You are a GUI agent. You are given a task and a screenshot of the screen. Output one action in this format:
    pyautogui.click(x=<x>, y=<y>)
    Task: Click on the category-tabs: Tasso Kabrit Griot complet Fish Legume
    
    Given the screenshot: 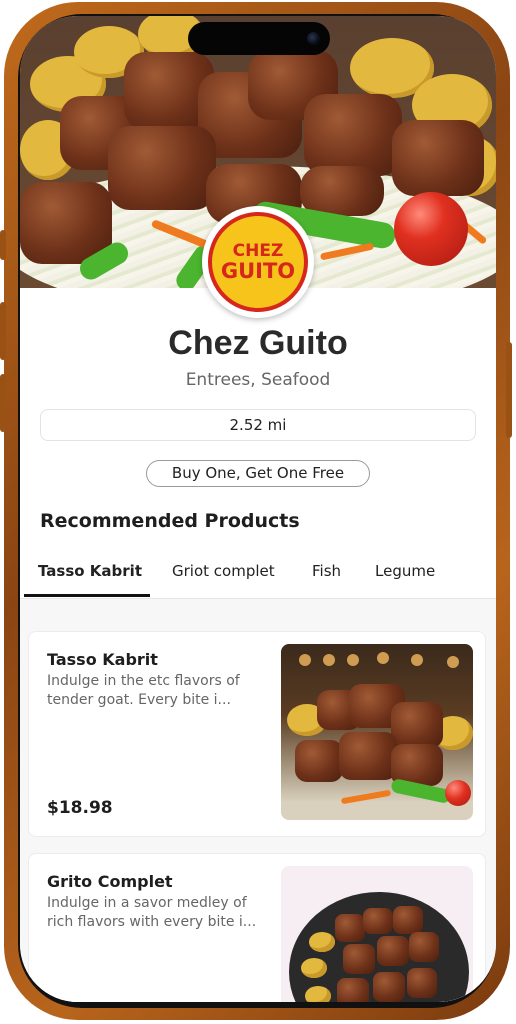 What is the action you would take?
    pyautogui.click(x=258, y=575)
    